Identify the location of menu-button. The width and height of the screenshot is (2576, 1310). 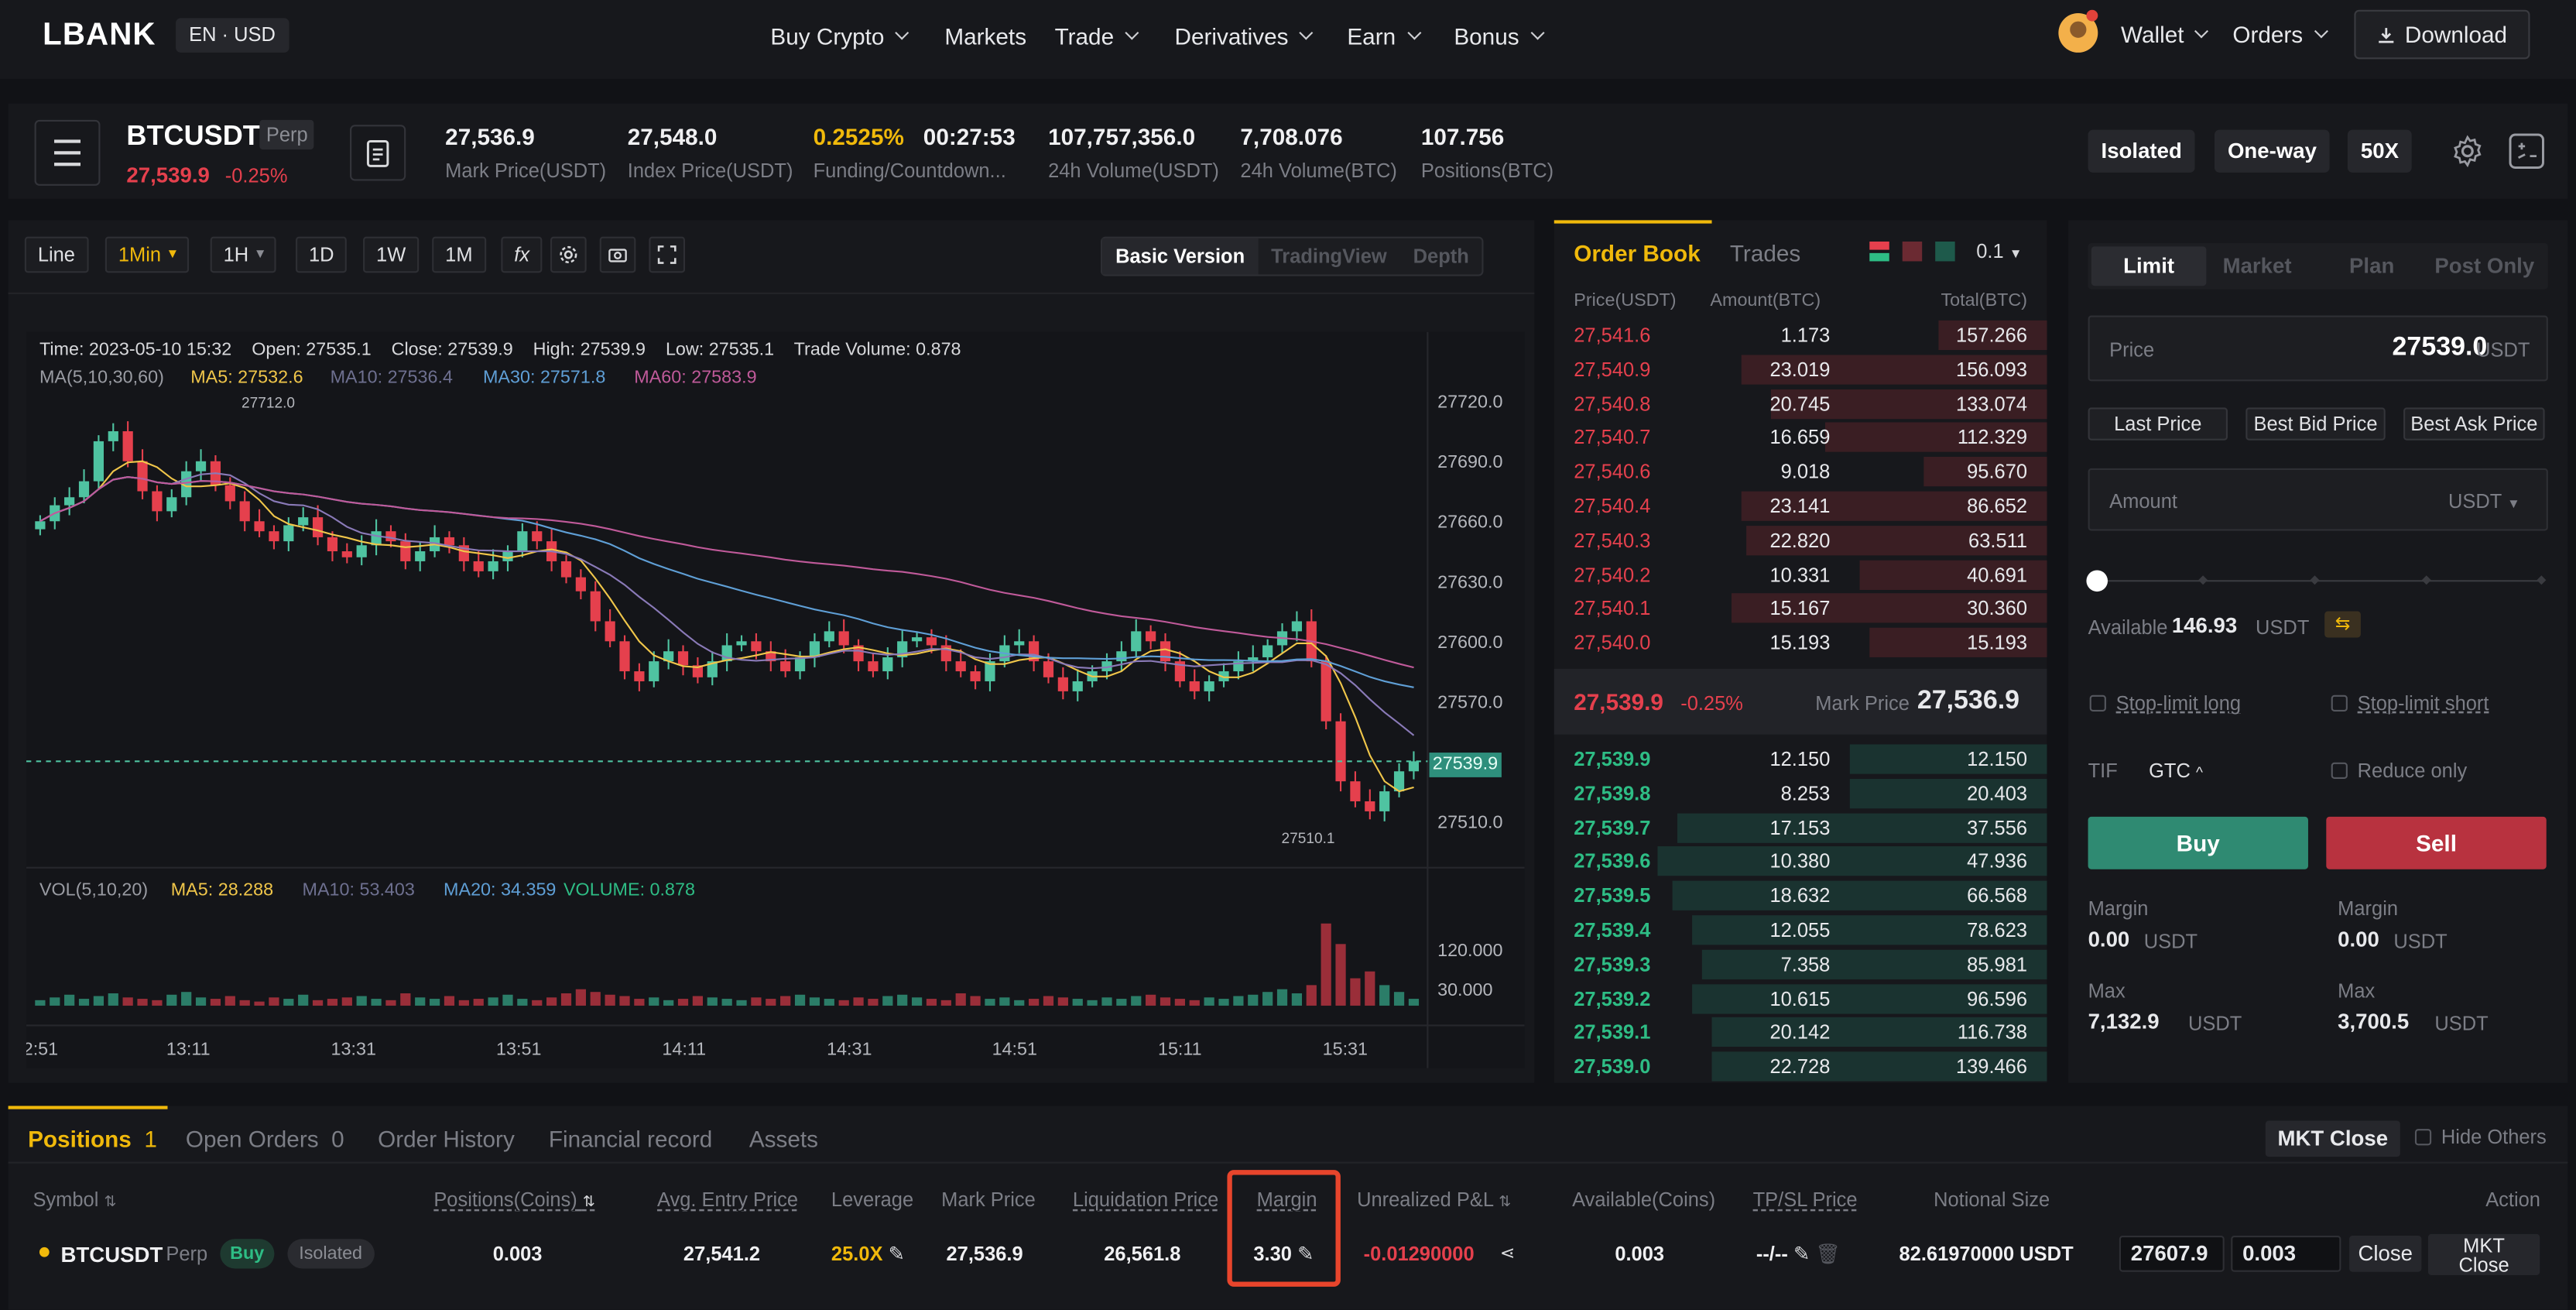
(67, 152).